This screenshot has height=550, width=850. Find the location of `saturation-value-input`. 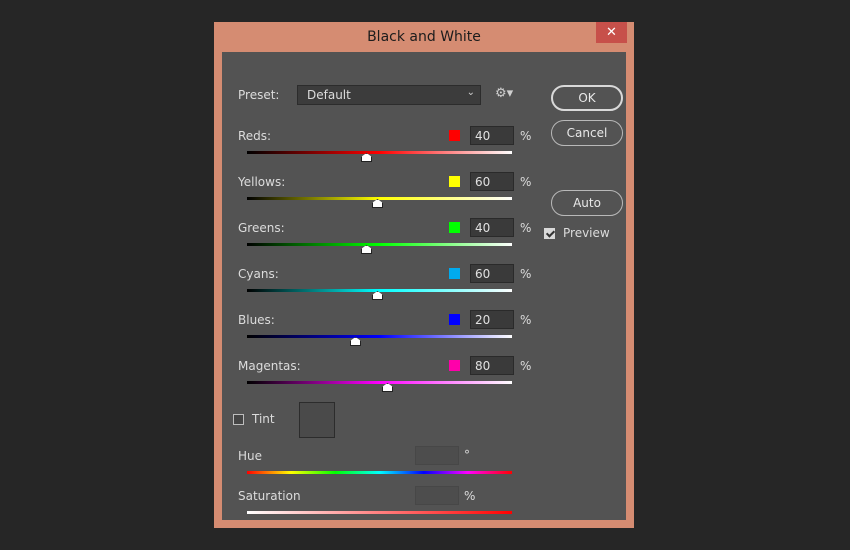

saturation-value-input is located at coordinates (437, 495).